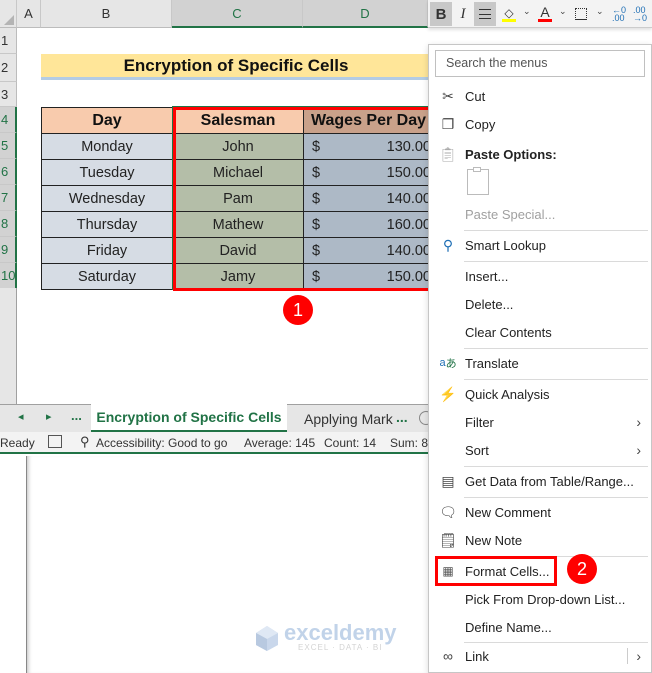 This screenshot has width=652, height=673. What do you see at coordinates (540, 394) in the screenshot?
I see `menu-item-quick-analysis: ⚡ Quick Analysis` at bounding box center [540, 394].